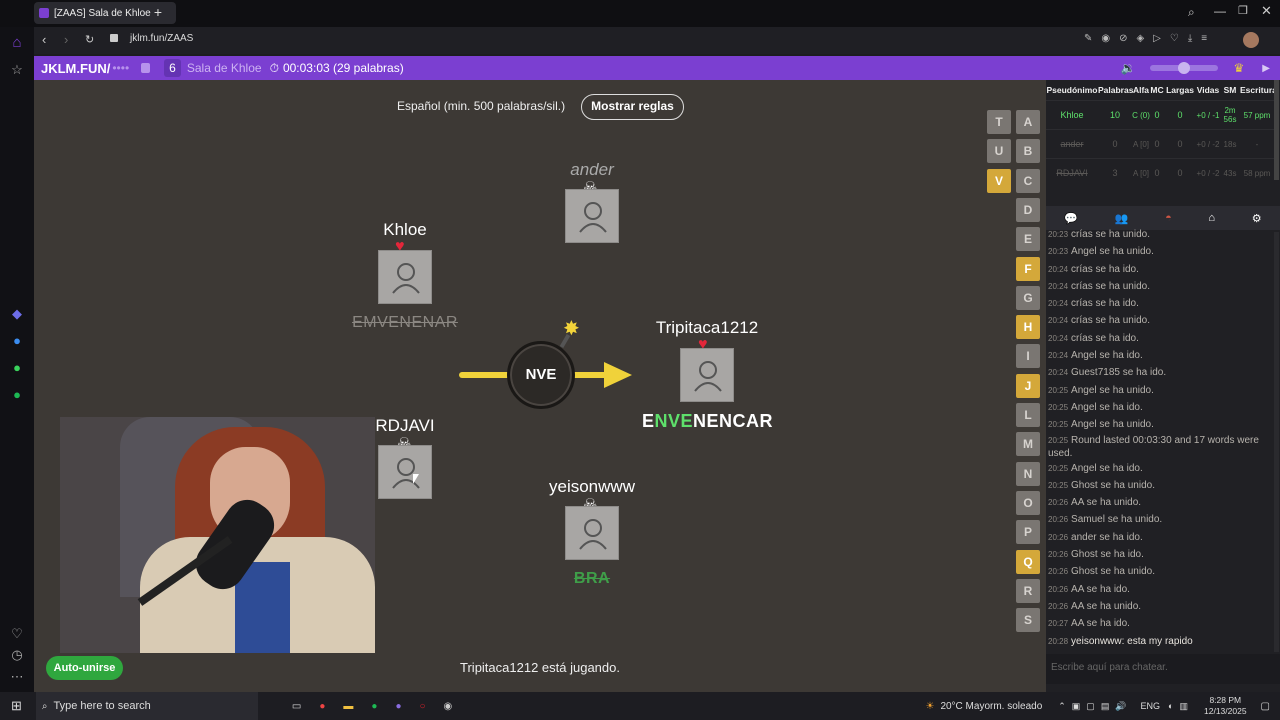 This screenshot has width=1280, height=720. Describe the element at coordinates (1112, 252) in the screenshot. I see `chat-text: Angel se ha unido.` at that location.